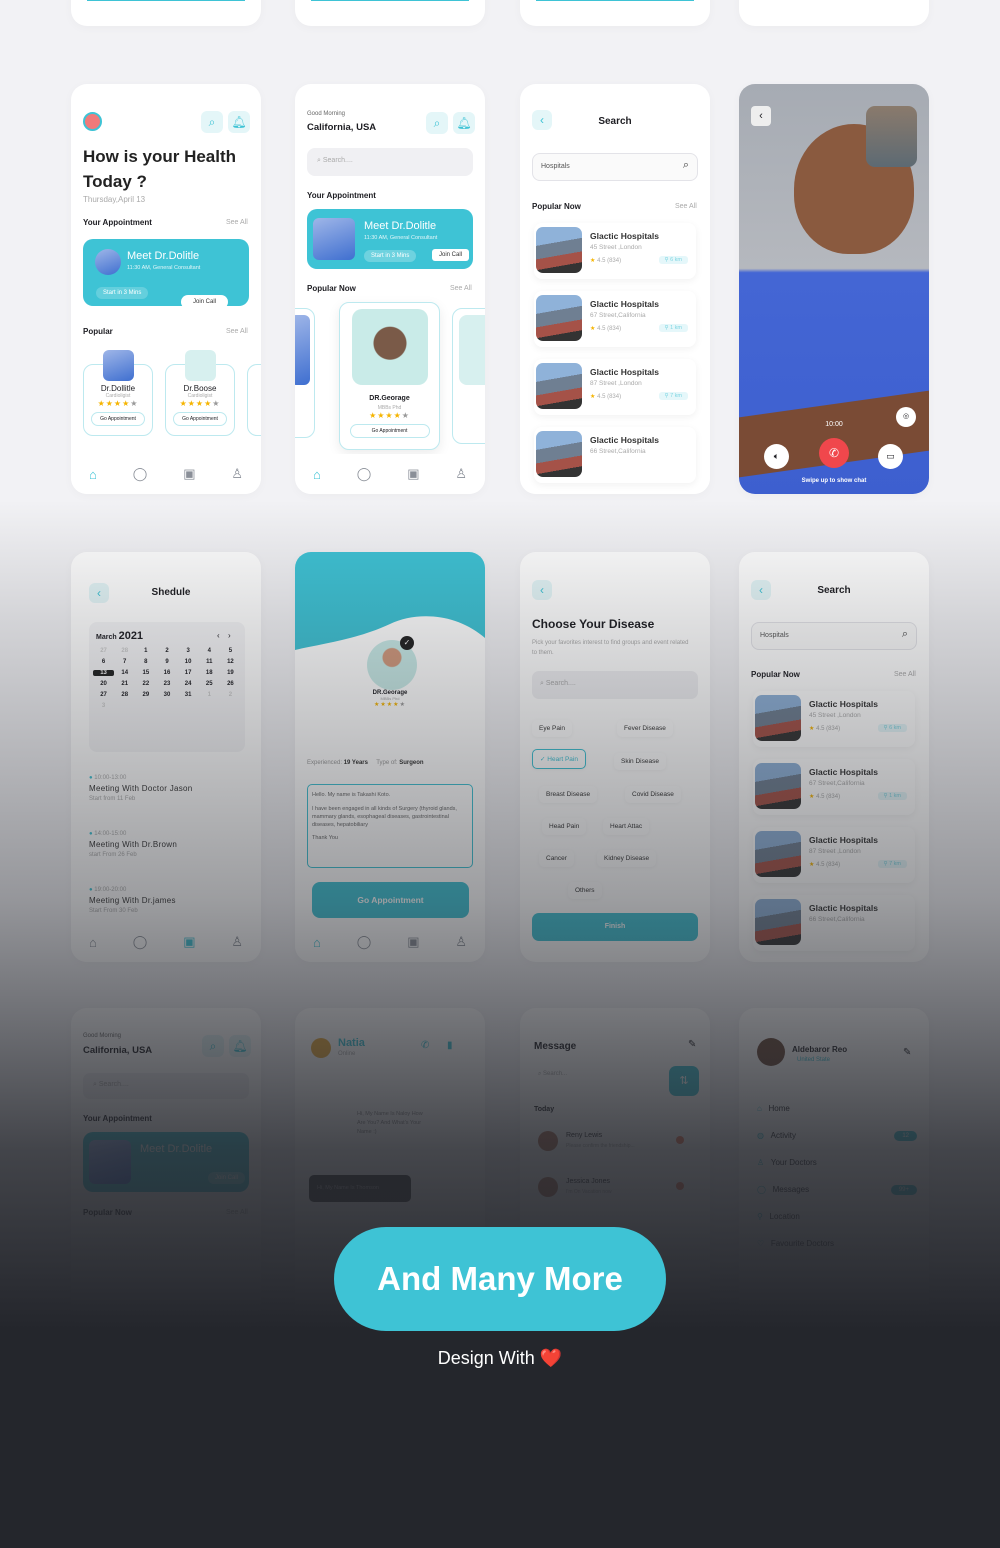 This screenshot has height=1548, width=1000. What do you see at coordinates (124, 684) in the screenshot?
I see `calendar-day: 21` at bounding box center [124, 684].